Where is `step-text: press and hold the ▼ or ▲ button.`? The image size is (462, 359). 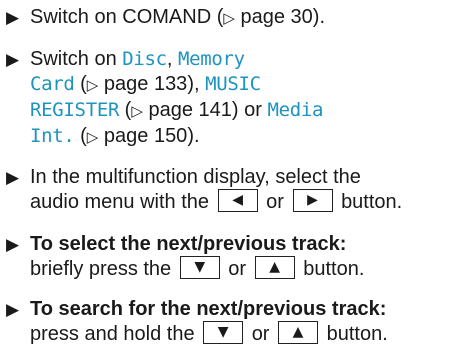
step-text: press and hold the ▼ or ▲ button. is located at coordinates (209, 333).